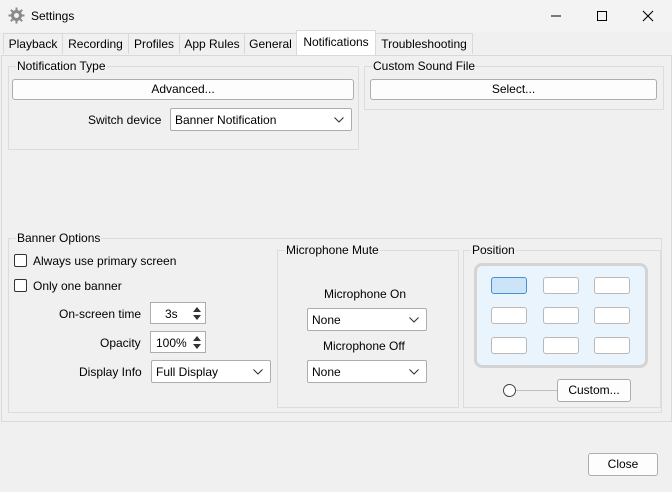 This screenshot has height=492, width=672. Describe the element at coordinates (33, 43) in the screenshot. I see `tab-playback: Playback` at that location.